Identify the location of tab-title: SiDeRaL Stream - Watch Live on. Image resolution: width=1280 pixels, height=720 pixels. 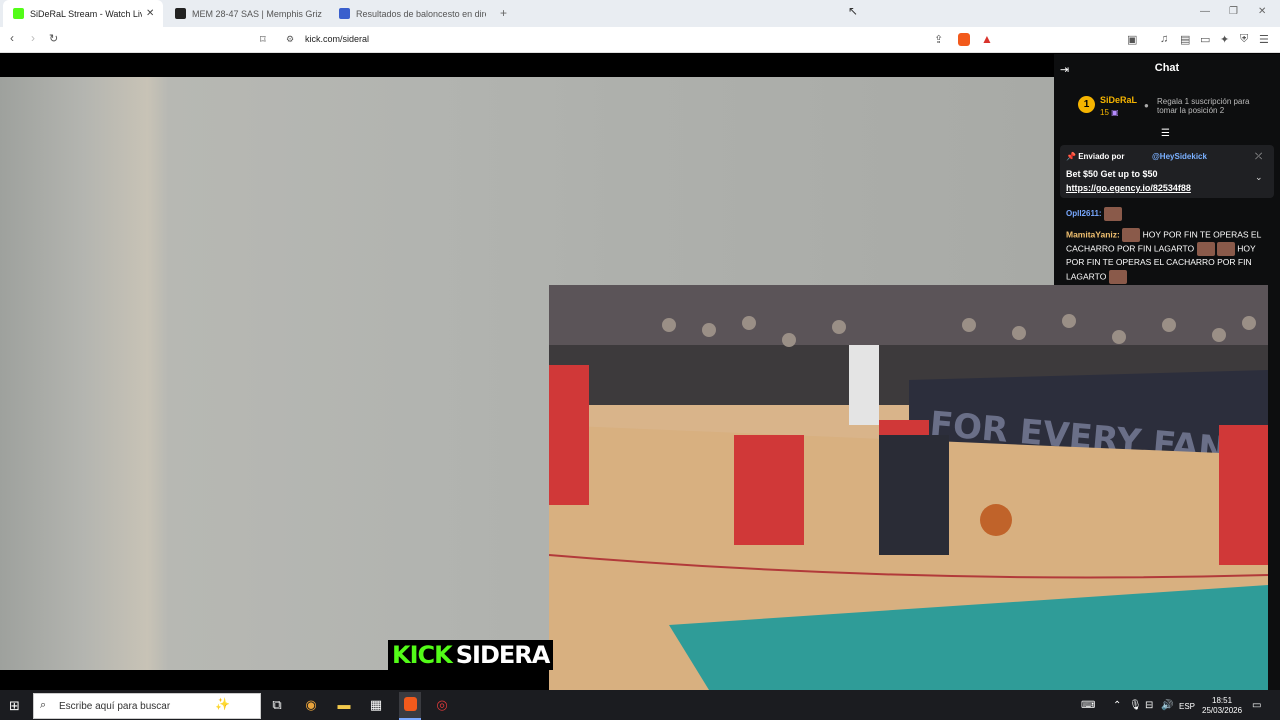
(86, 13).